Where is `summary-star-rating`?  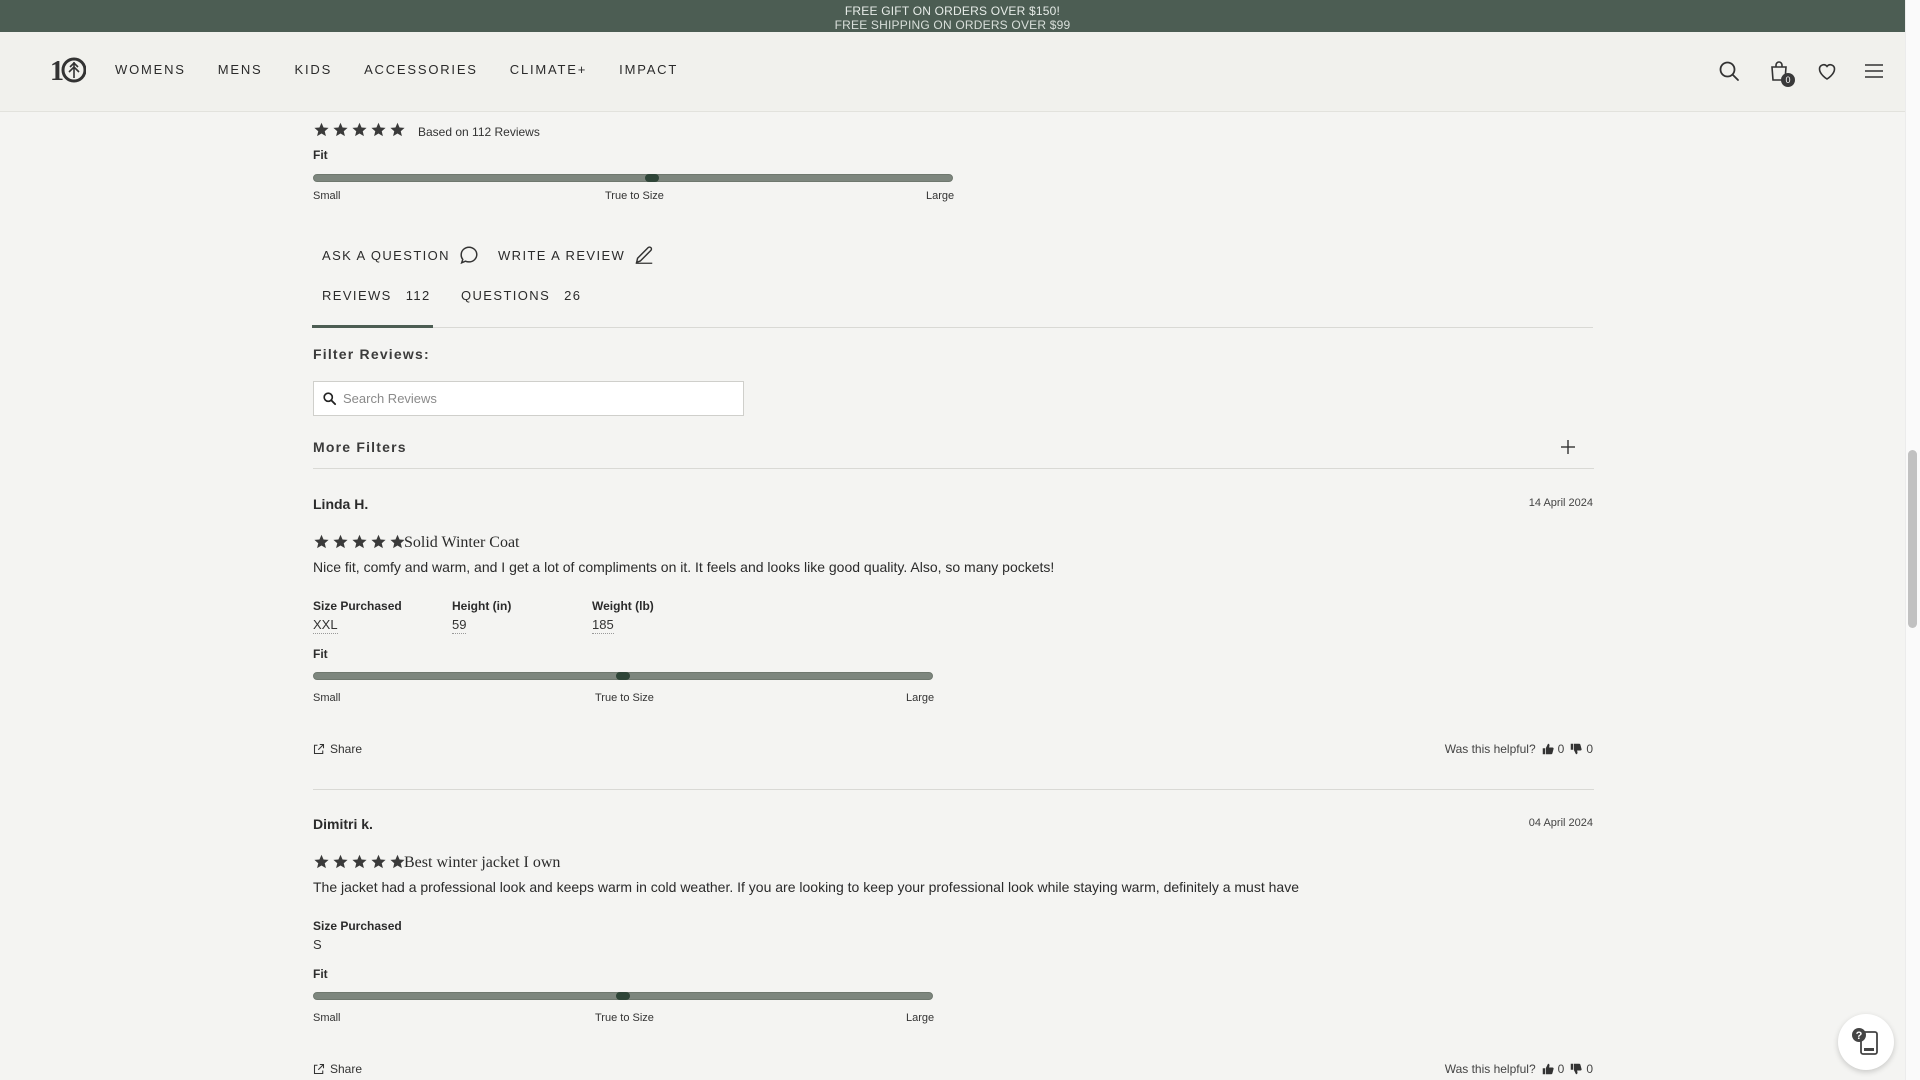 summary-star-rating is located at coordinates (359, 129).